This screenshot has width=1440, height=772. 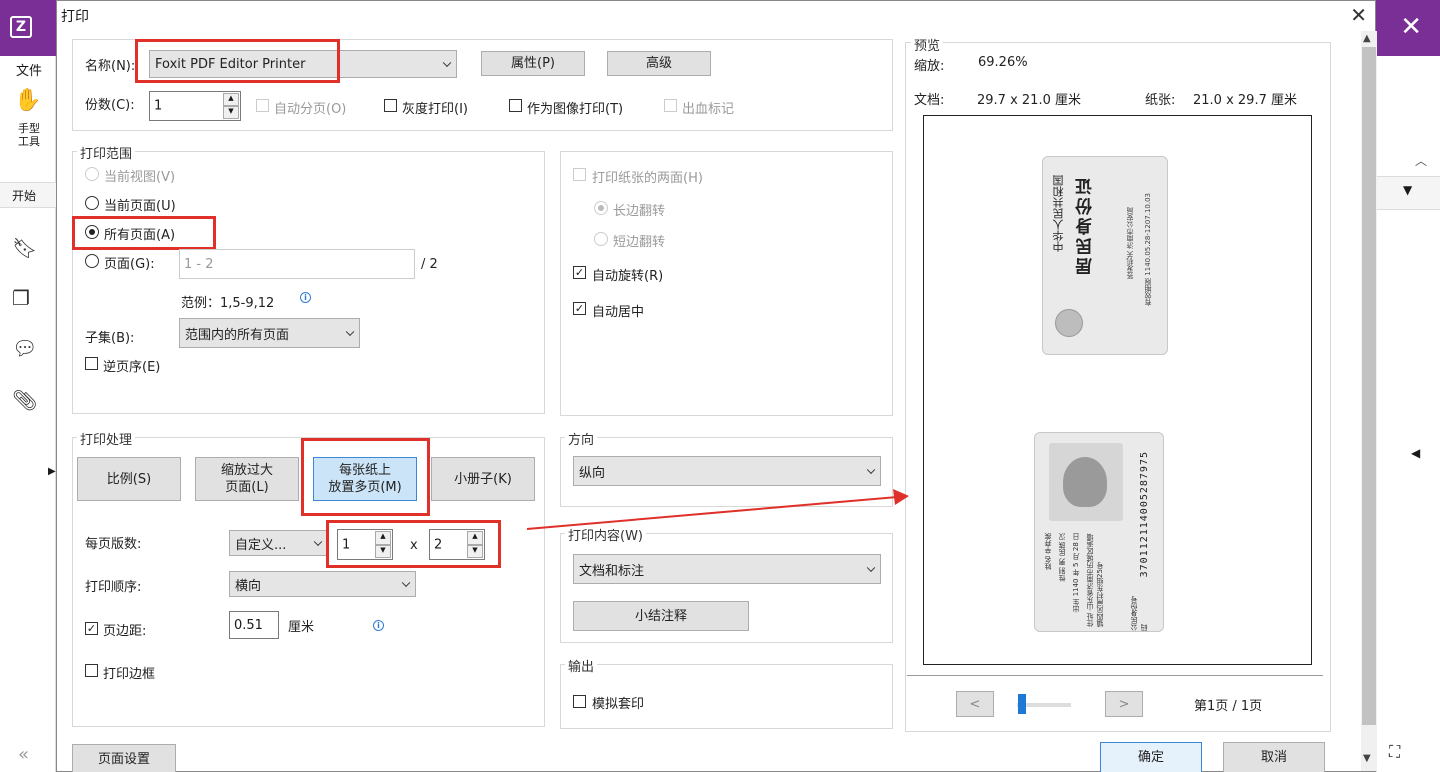 What do you see at coordinates (601, 208) in the screenshot?
I see `long-edge-radio` at bounding box center [601, 208].